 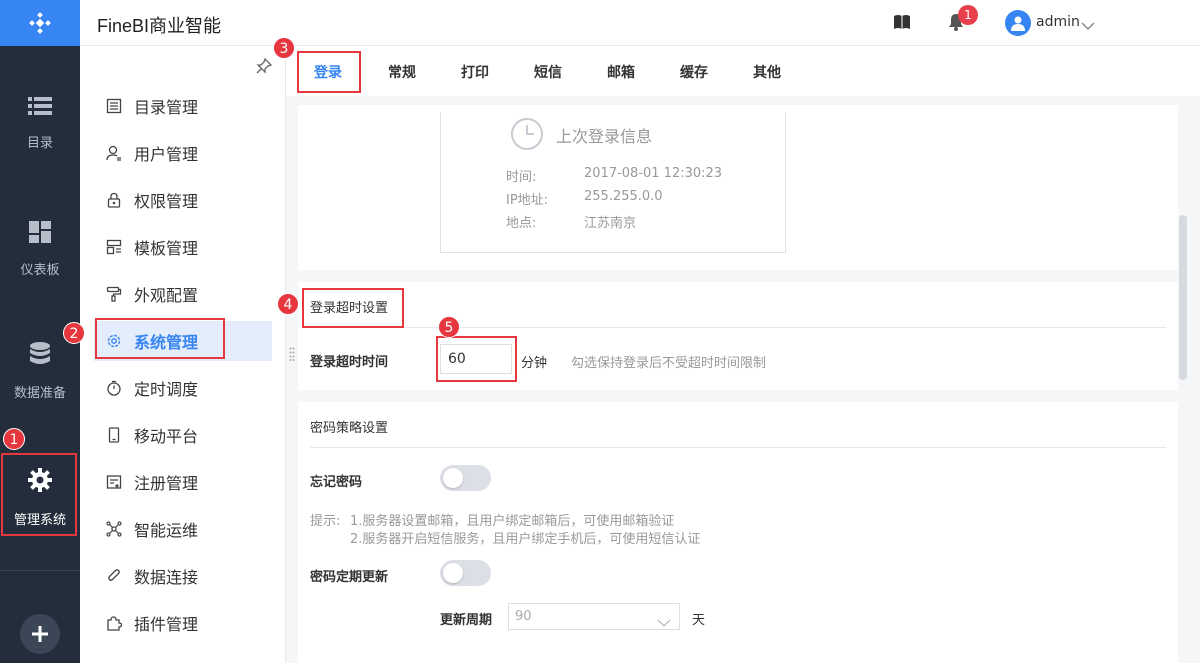 What do you see at coordinates (610, 223) in the screenshot?
I see `login-location-value: 江苏南京` at bounding box center [610, 223].